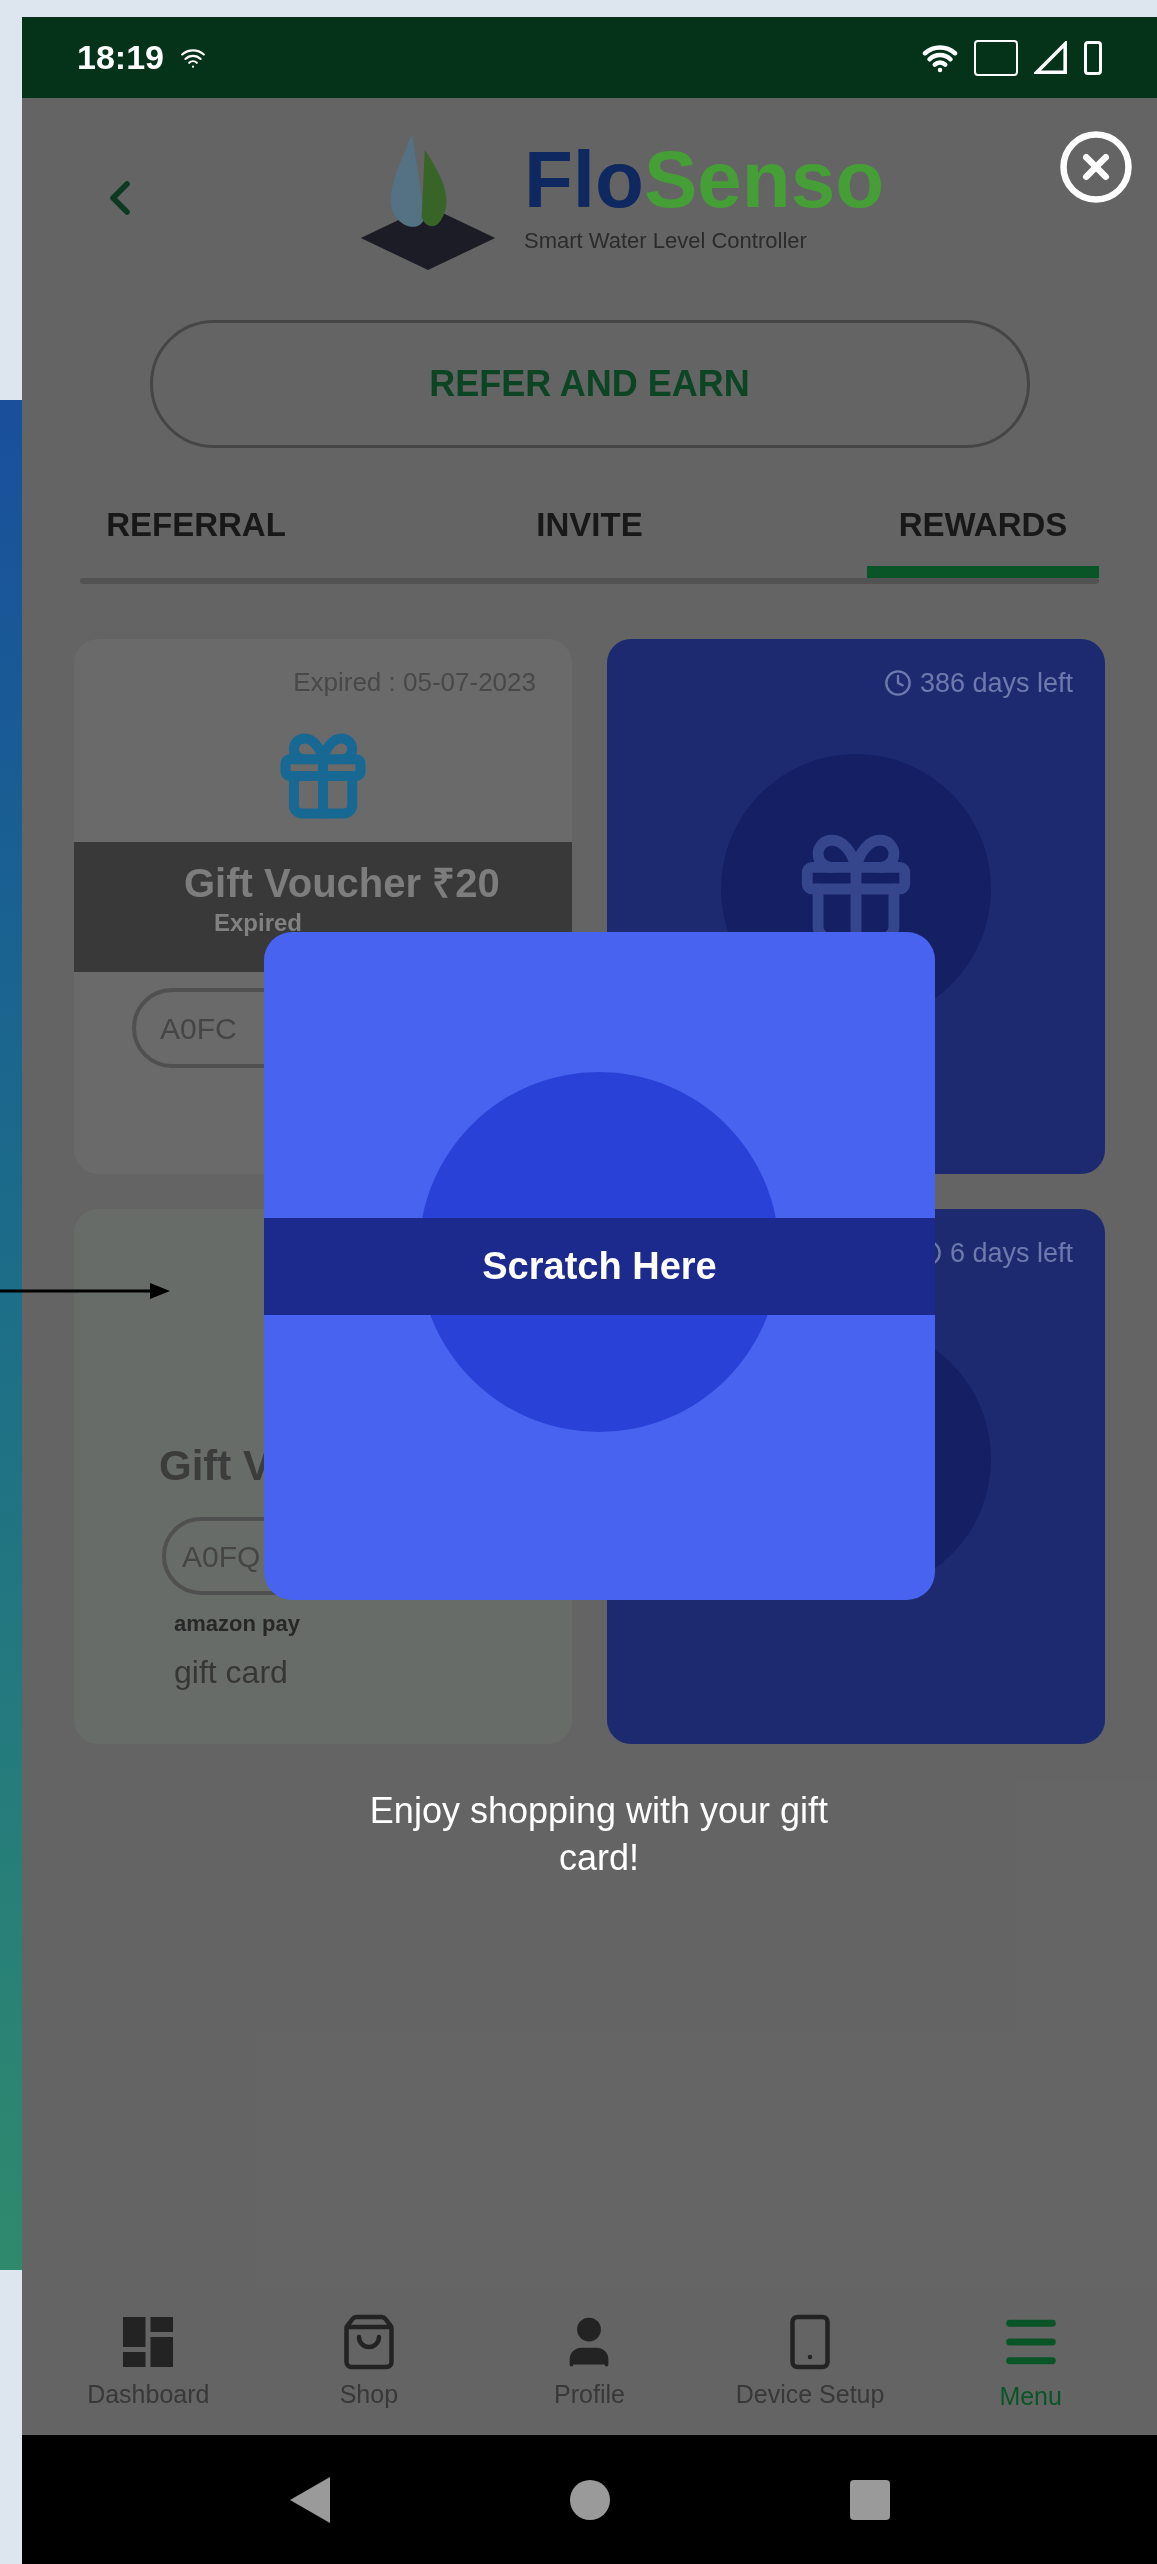  What do you see at coordinates (1011, 1253) in the screenshot?
I see `days-left-text: 6 days left` at bounding box center [1011, 1253].